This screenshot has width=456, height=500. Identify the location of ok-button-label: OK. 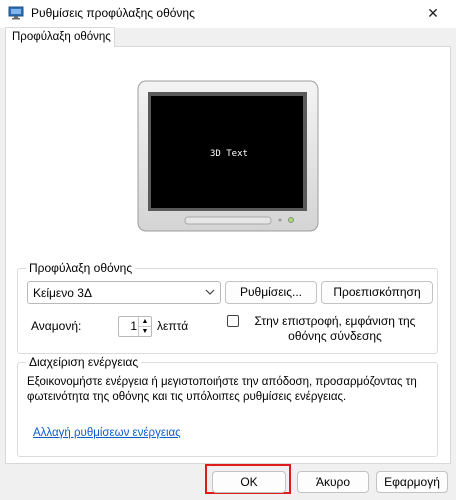
(249, 482).